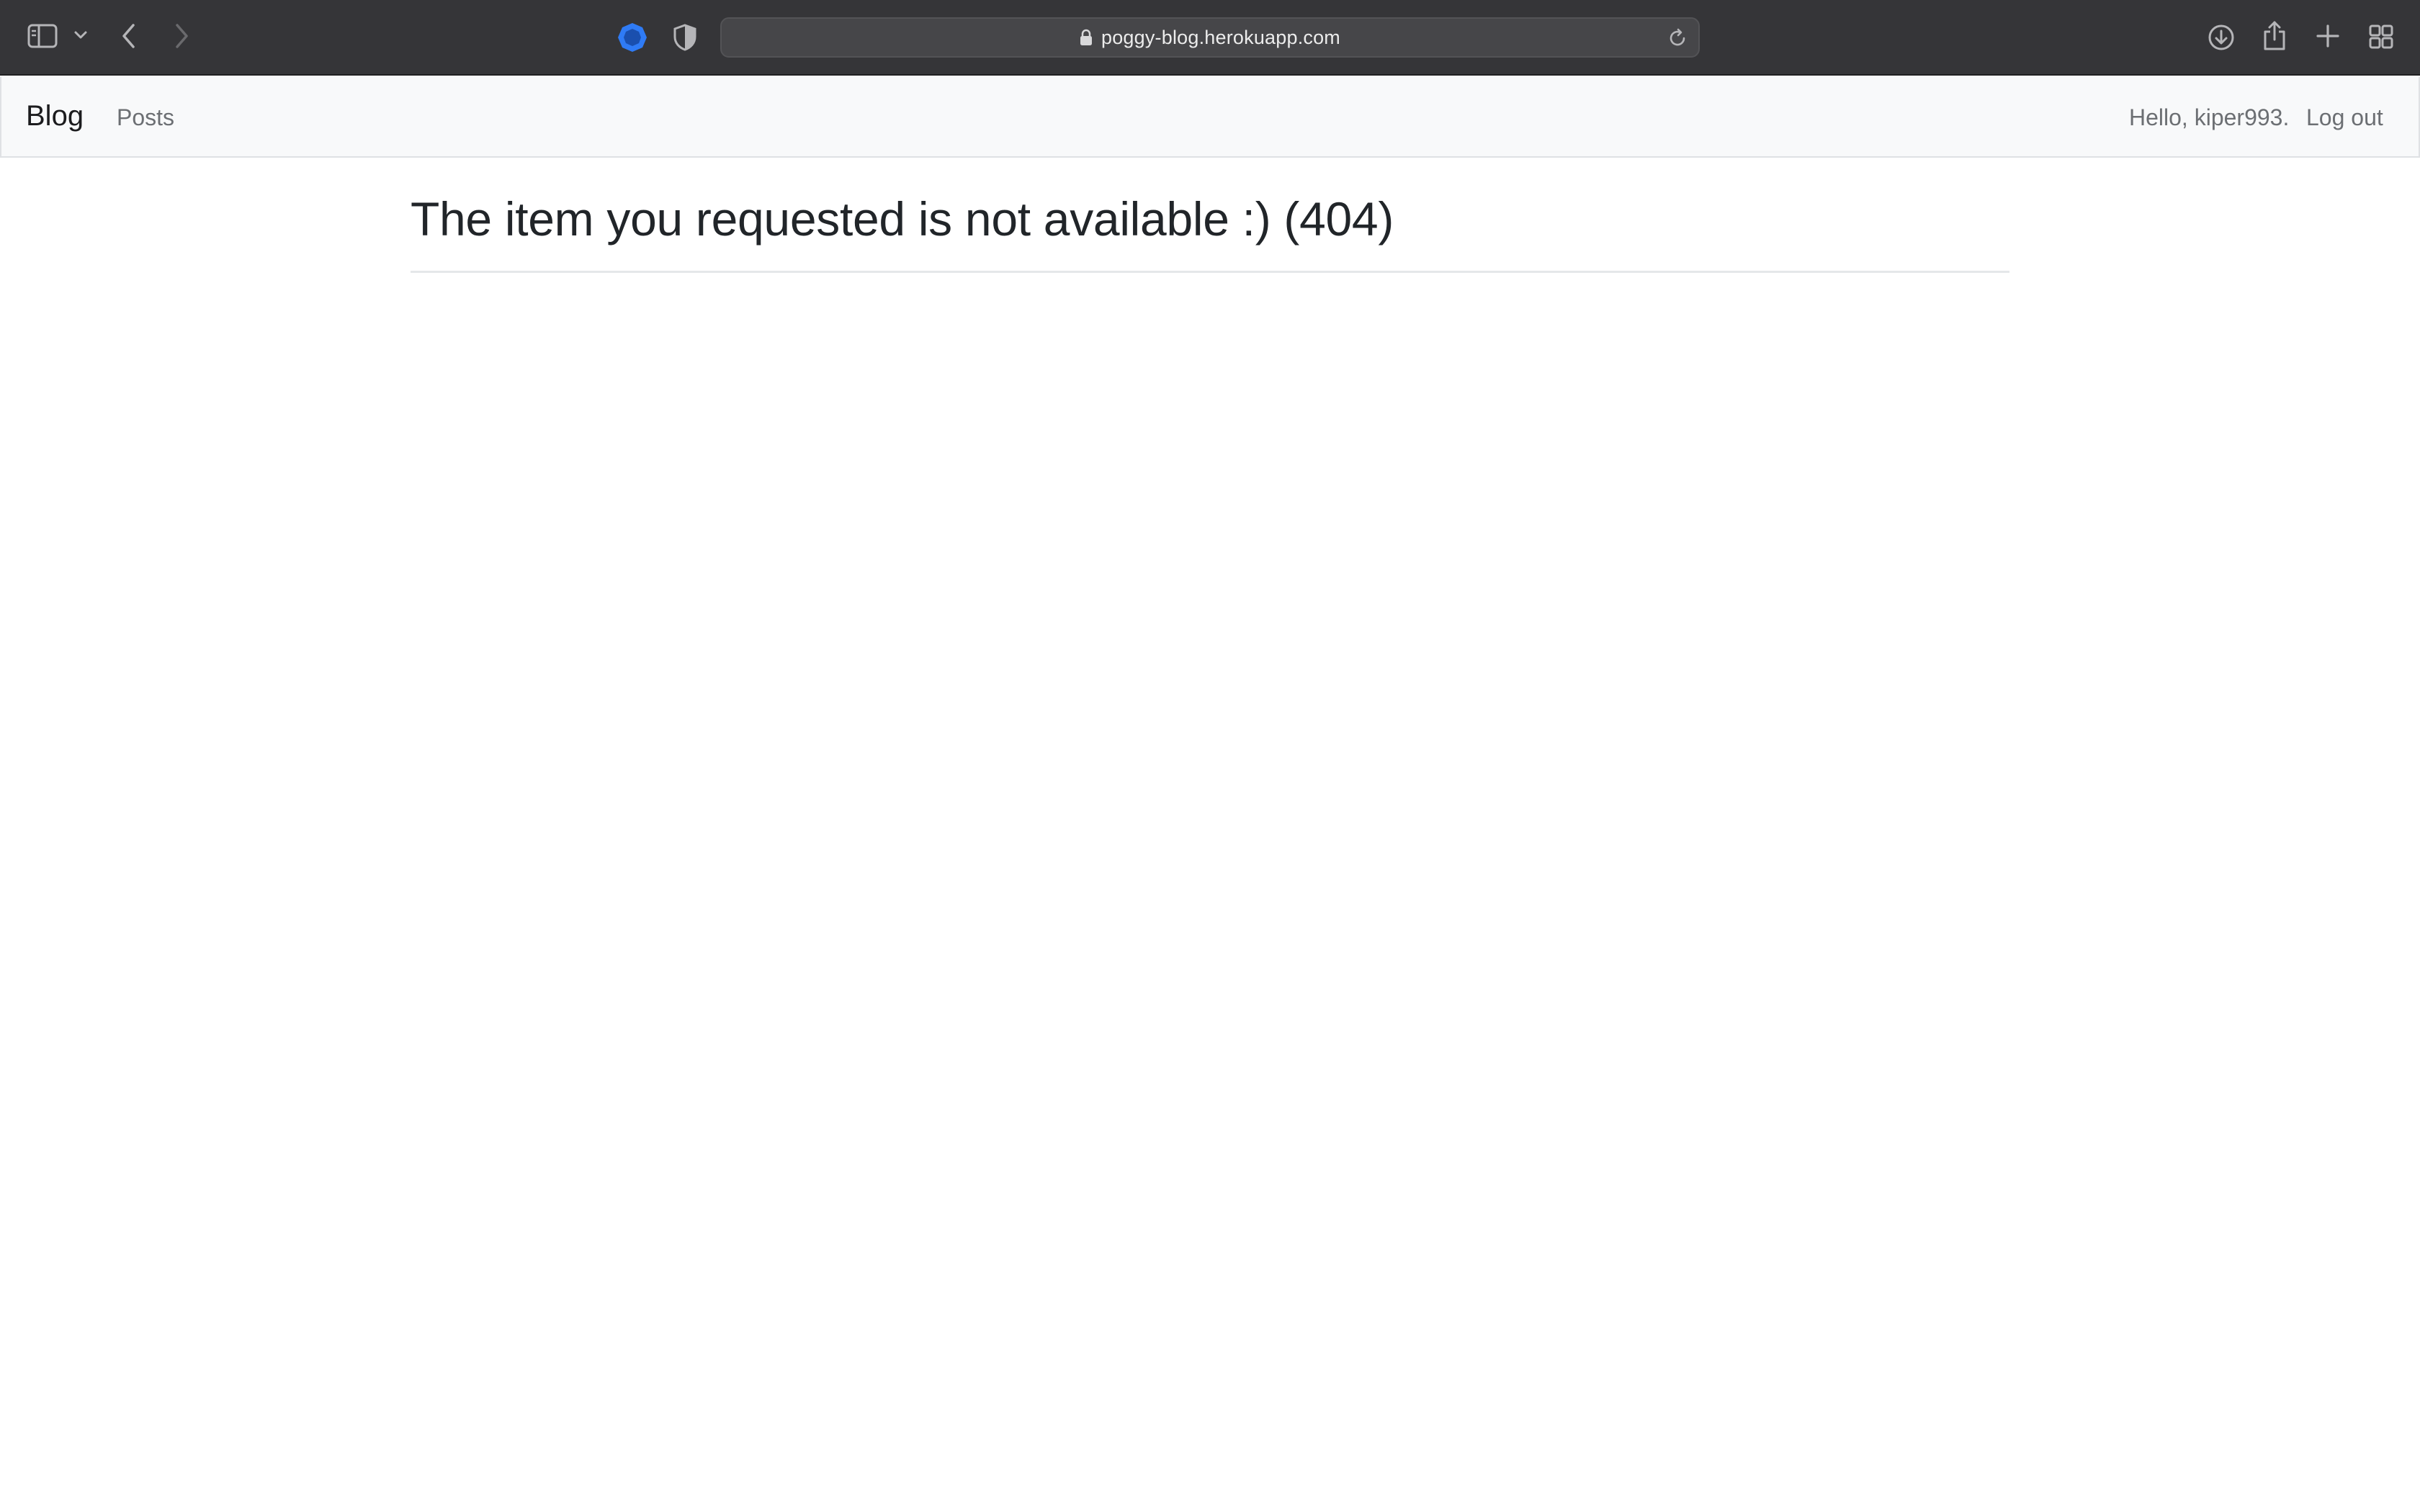 The height and width of the screenshot is (1512, 2420). I want to click on extension-icon, so click(632, 37).